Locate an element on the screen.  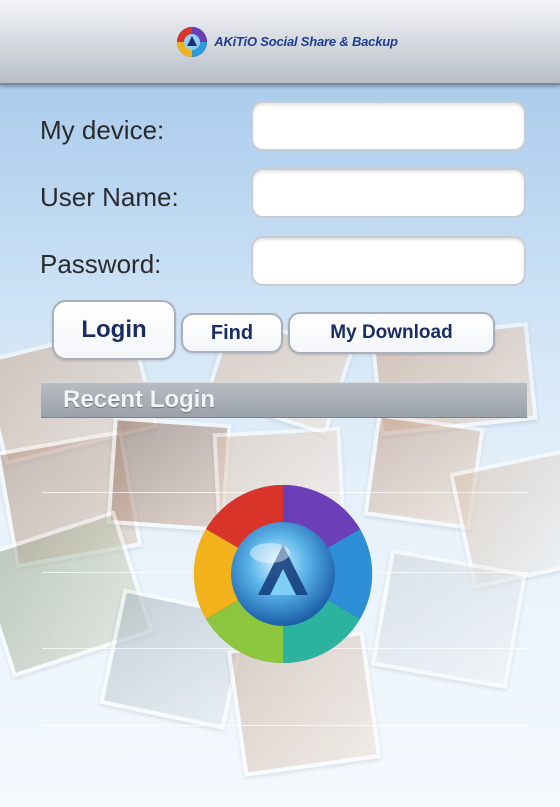
recent-login-header: Recent Login is located at coordinates (284, 400).